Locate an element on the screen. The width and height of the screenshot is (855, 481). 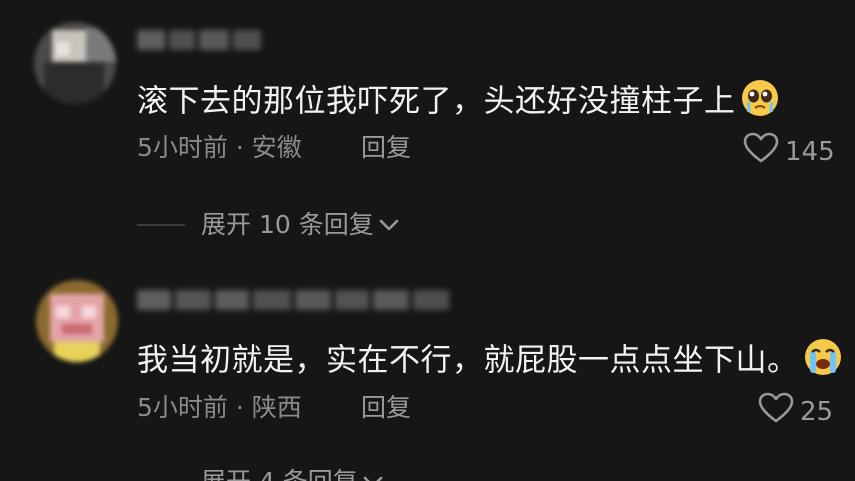
expand-replies-button: 展开 4 条回复 is located at coordinates (260, 473).